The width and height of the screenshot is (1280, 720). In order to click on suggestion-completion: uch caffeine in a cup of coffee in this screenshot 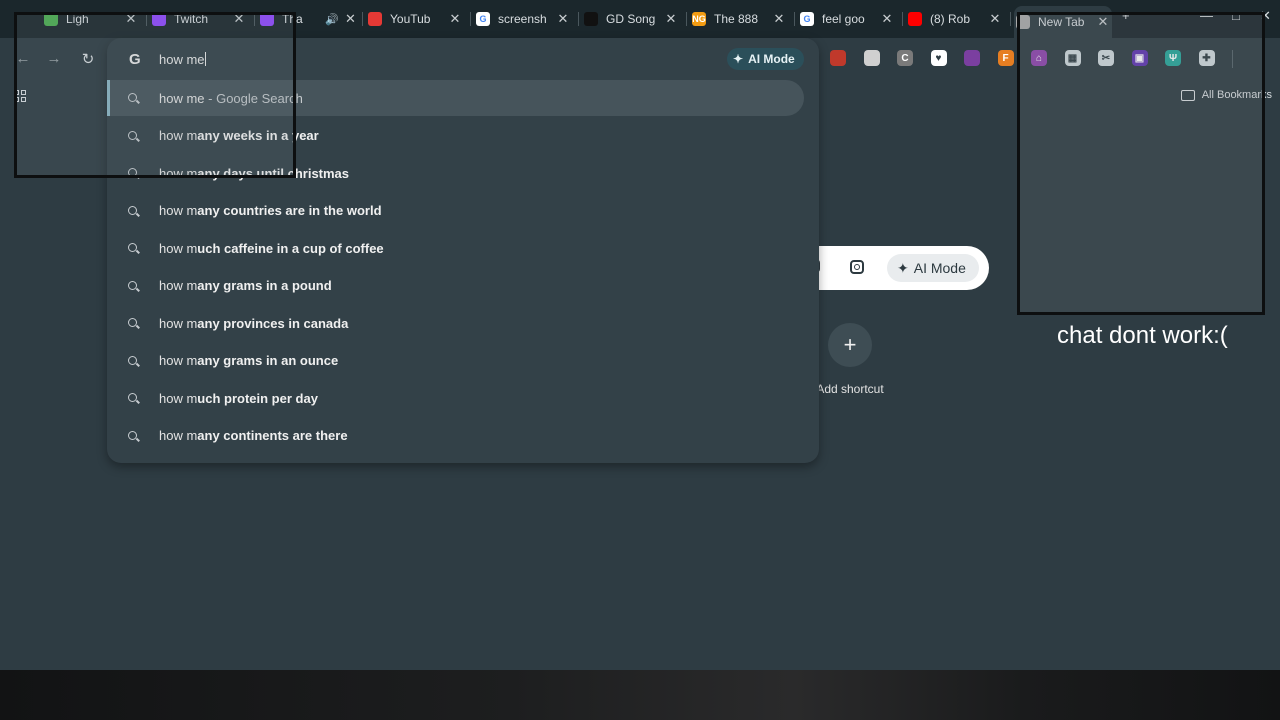, I will do `click(290, 248)`.